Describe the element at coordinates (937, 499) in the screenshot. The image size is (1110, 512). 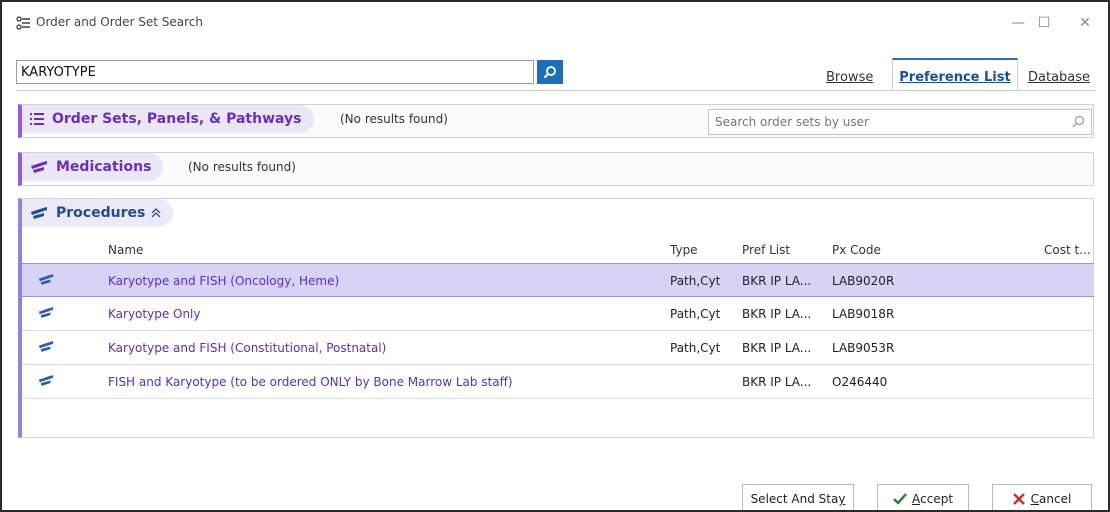
I see `accept-label: ccept` at that location.